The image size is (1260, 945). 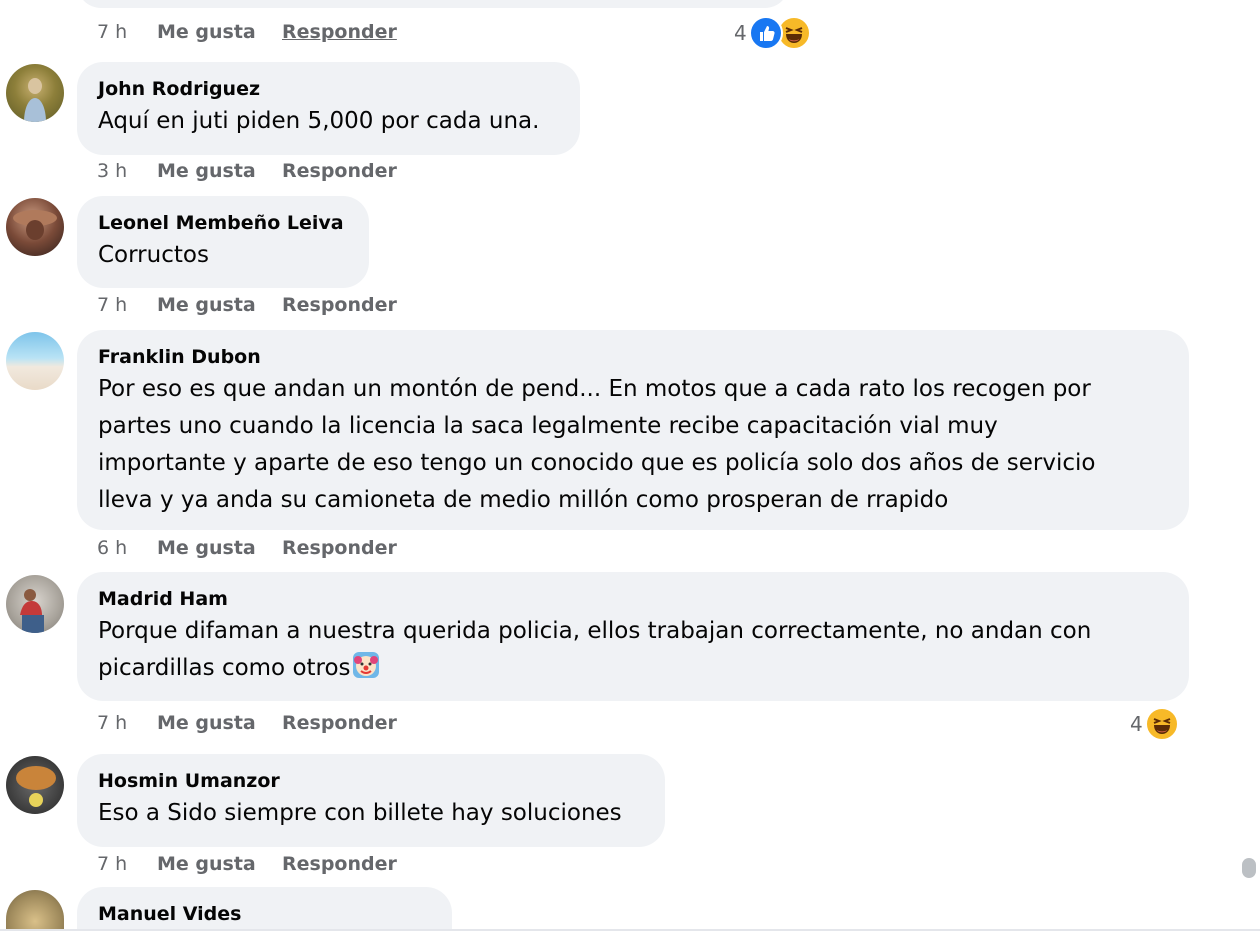 What do you see at coordinates (366, 665) in the screenshot?
I see `clown-face-icon` at bounding box center [366, 665].